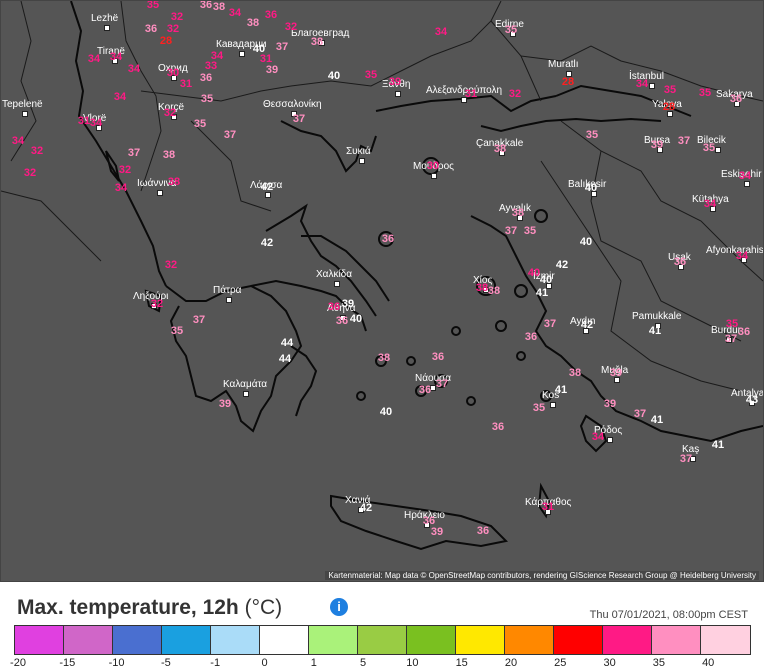 Image resolution: width=768 pixels, height=670 pixels. I want to click on scale-tick-label: 20, so click(511, 663).